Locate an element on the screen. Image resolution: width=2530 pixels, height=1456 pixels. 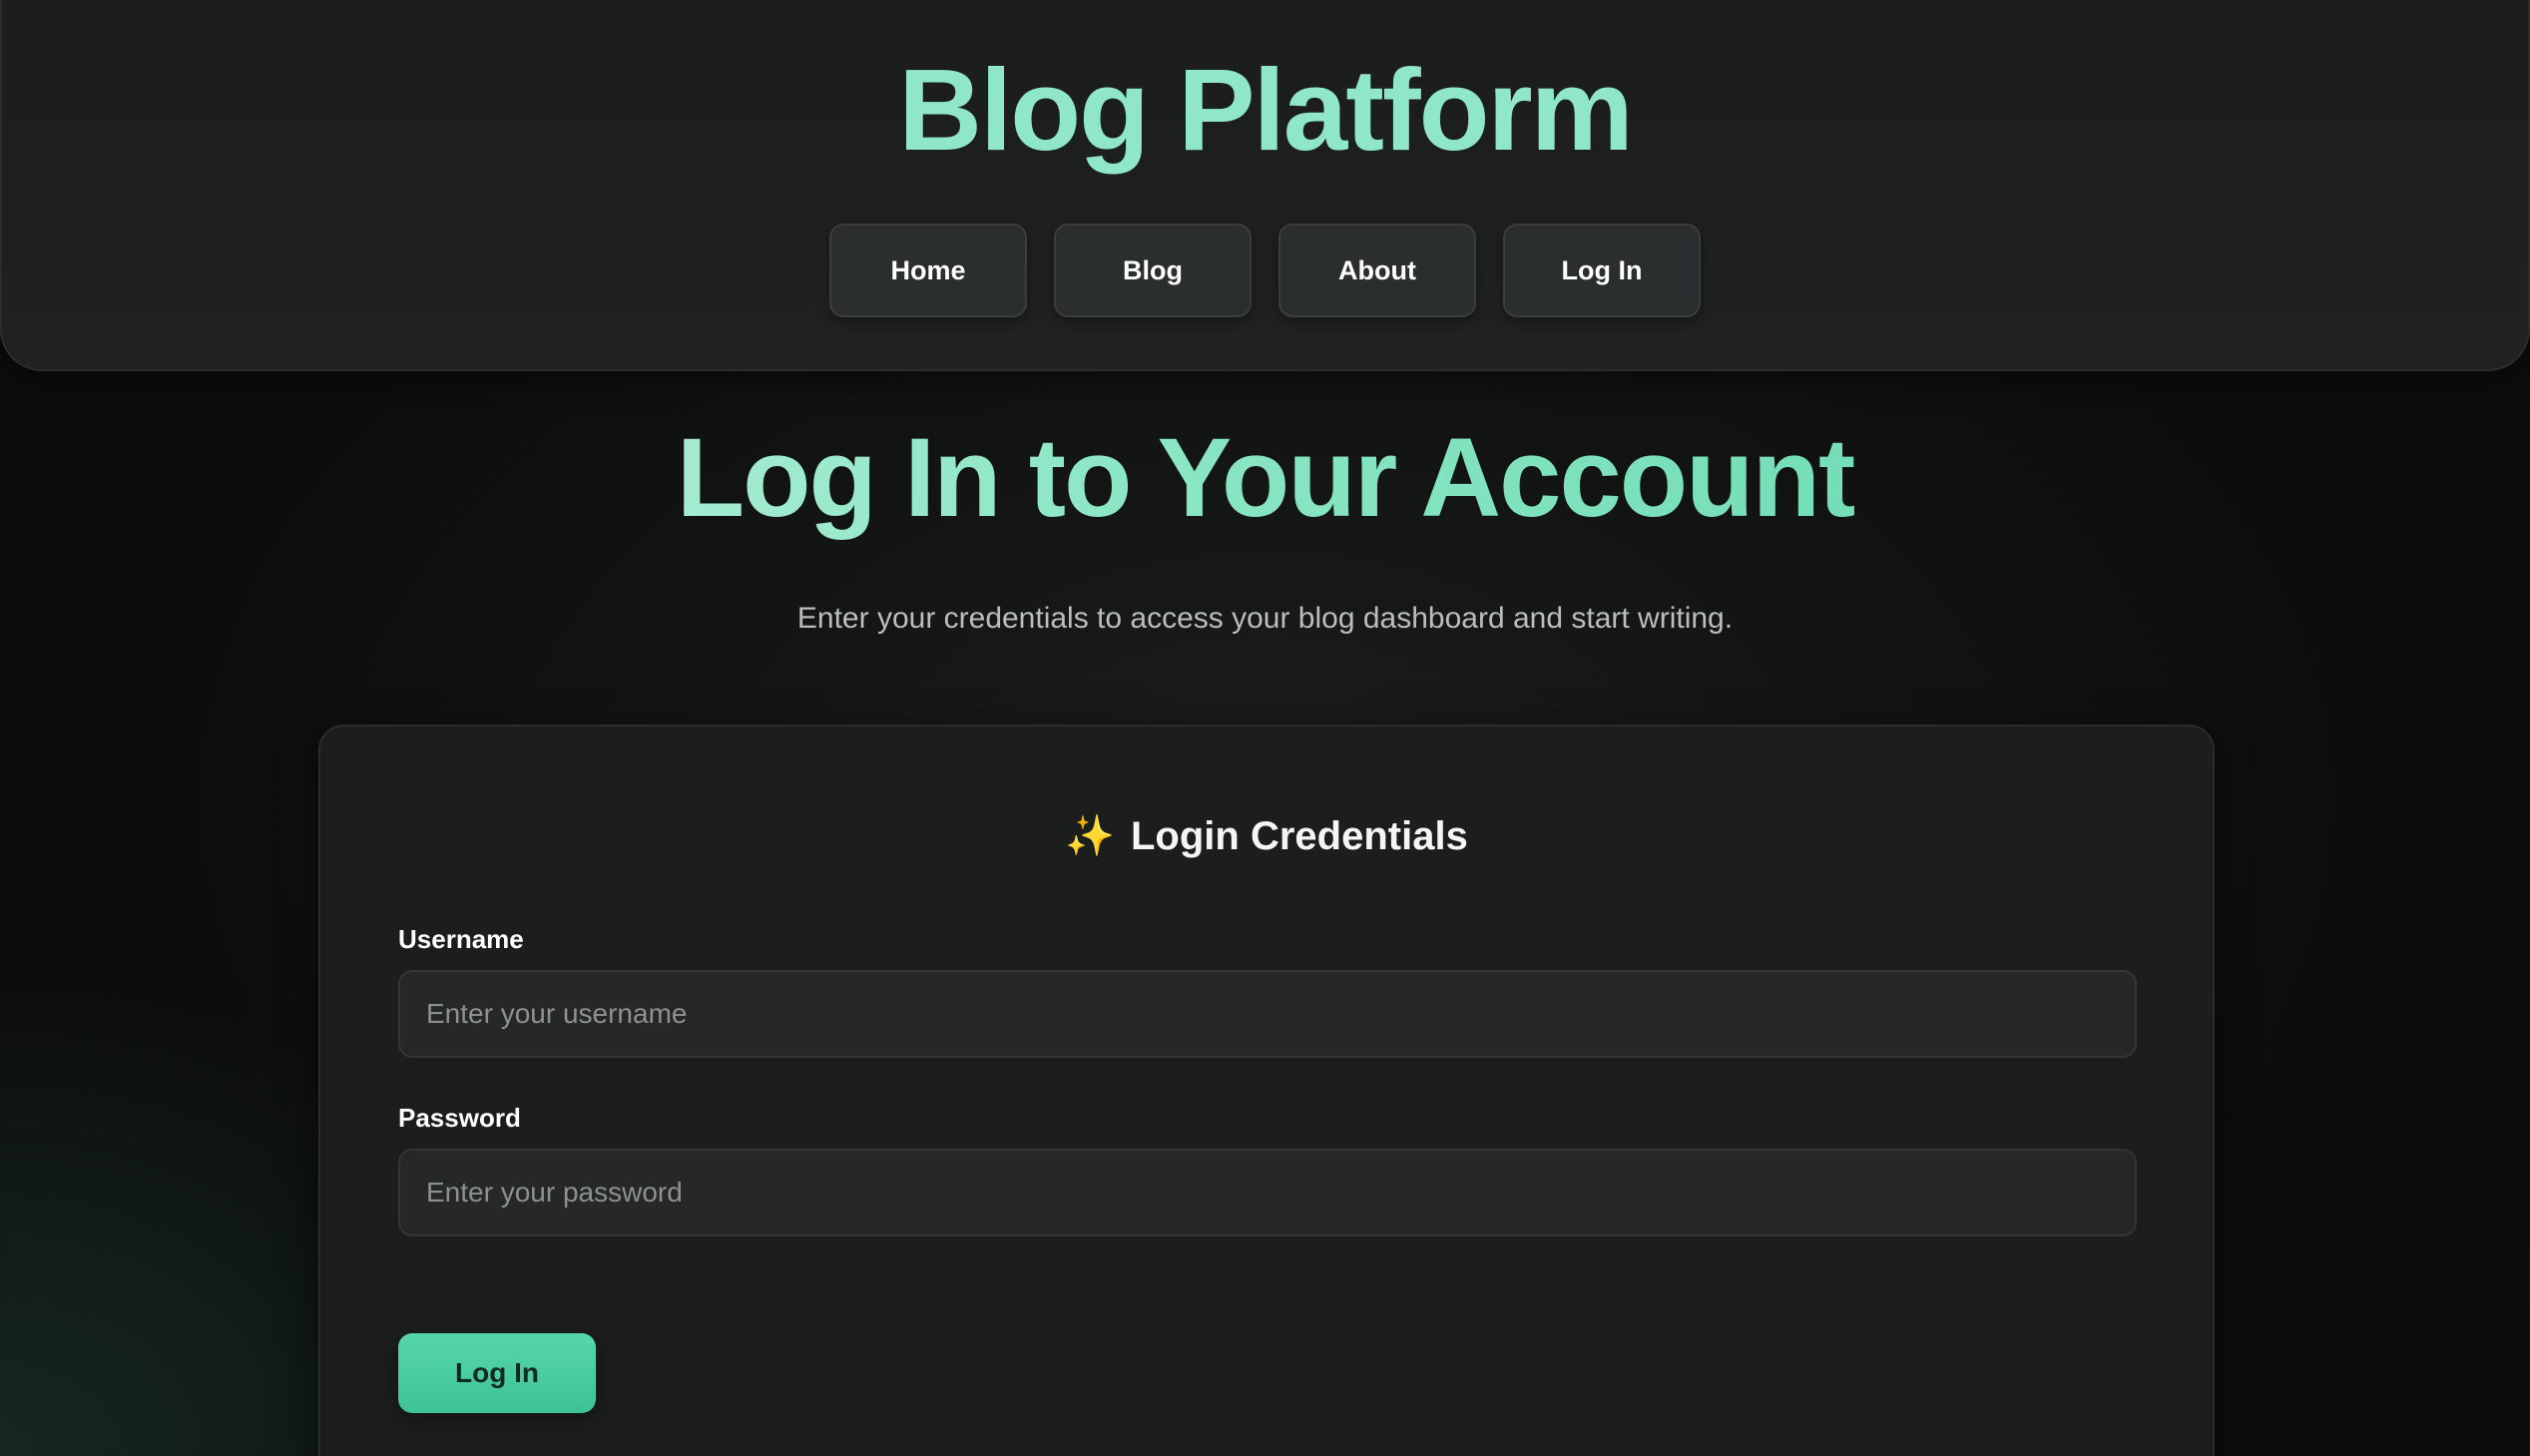
card-title-text: Login Credentials is located at coordinates (1299, 836).